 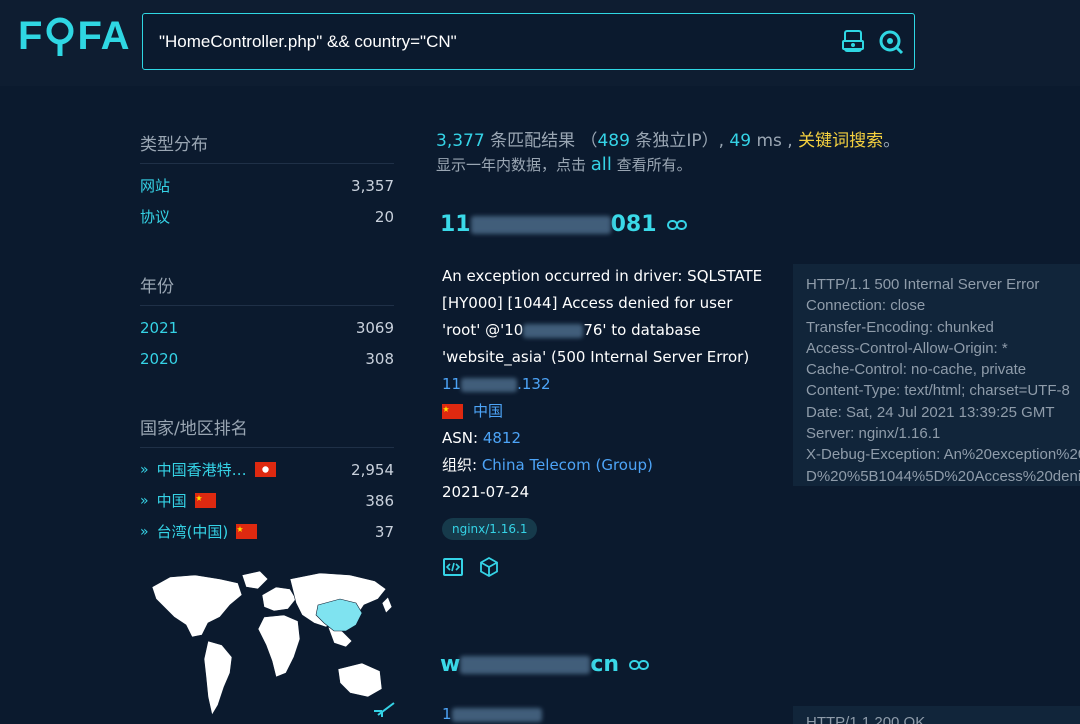 What do you see at coordinates (607, 384) in the screenshot?
I see `result-ip: 11 .132` at bounding box center [607, 384].